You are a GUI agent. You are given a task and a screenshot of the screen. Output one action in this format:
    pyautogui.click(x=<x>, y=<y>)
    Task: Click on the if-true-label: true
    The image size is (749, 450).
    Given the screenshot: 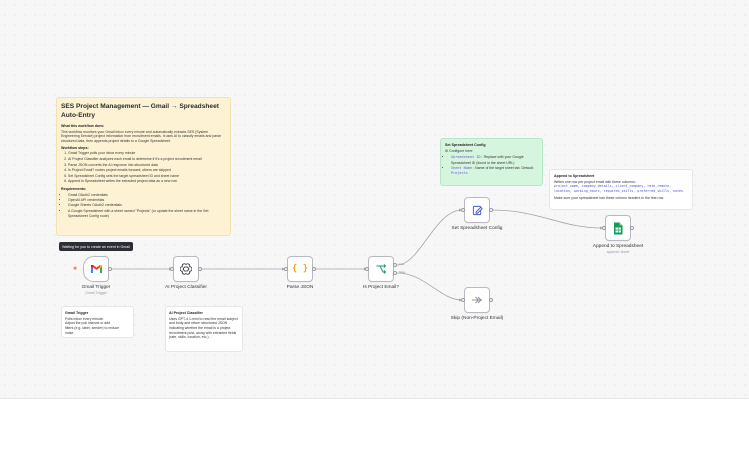 What is the action you would take?
    pyautogui.click(x=402, y=264)
    